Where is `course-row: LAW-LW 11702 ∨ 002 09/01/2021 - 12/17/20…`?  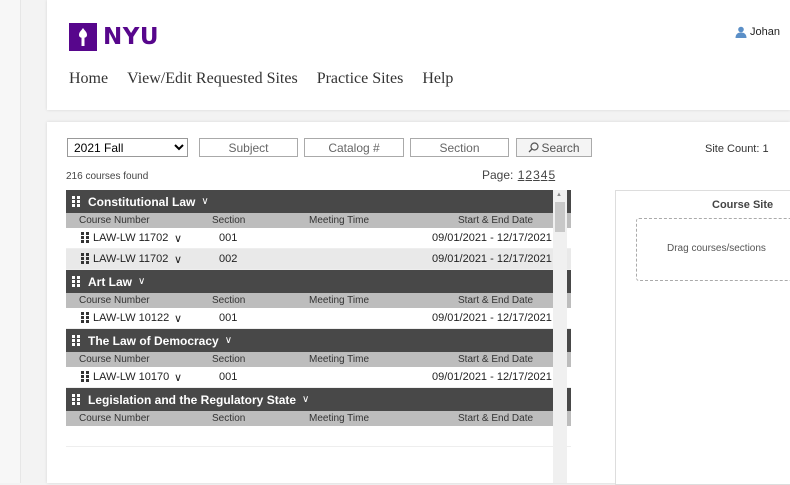
course-row: LAW-LW 11702 ∨ 002 09/01/2021 - 12/17/20… is located at coordinates (318, 259).